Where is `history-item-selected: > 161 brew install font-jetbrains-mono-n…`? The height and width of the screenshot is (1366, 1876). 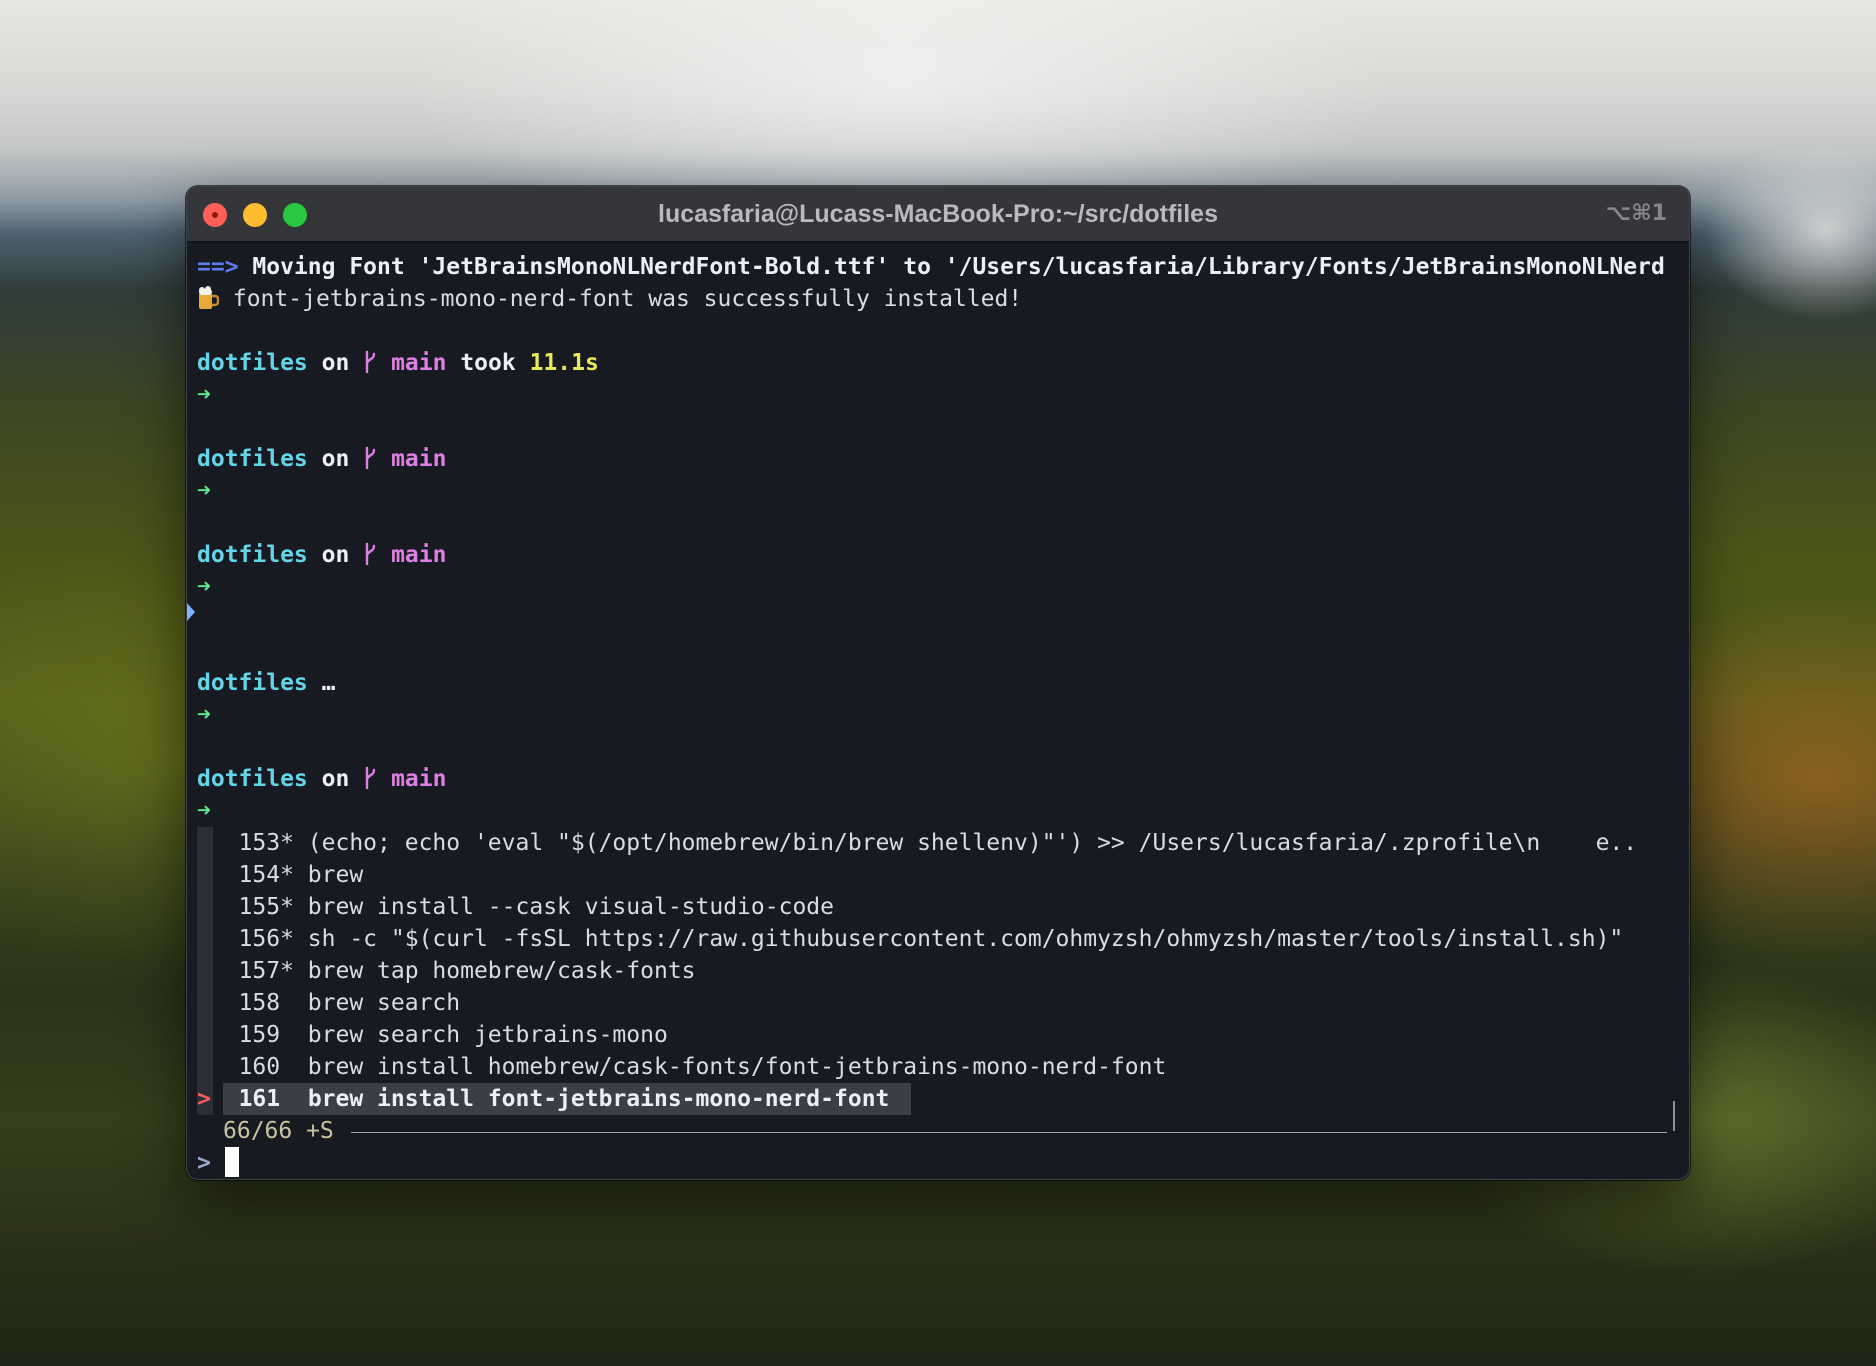
history-item-selected: > 161 brew install font-jetbrains-mono-n… is located at coordinates (543, 1099).